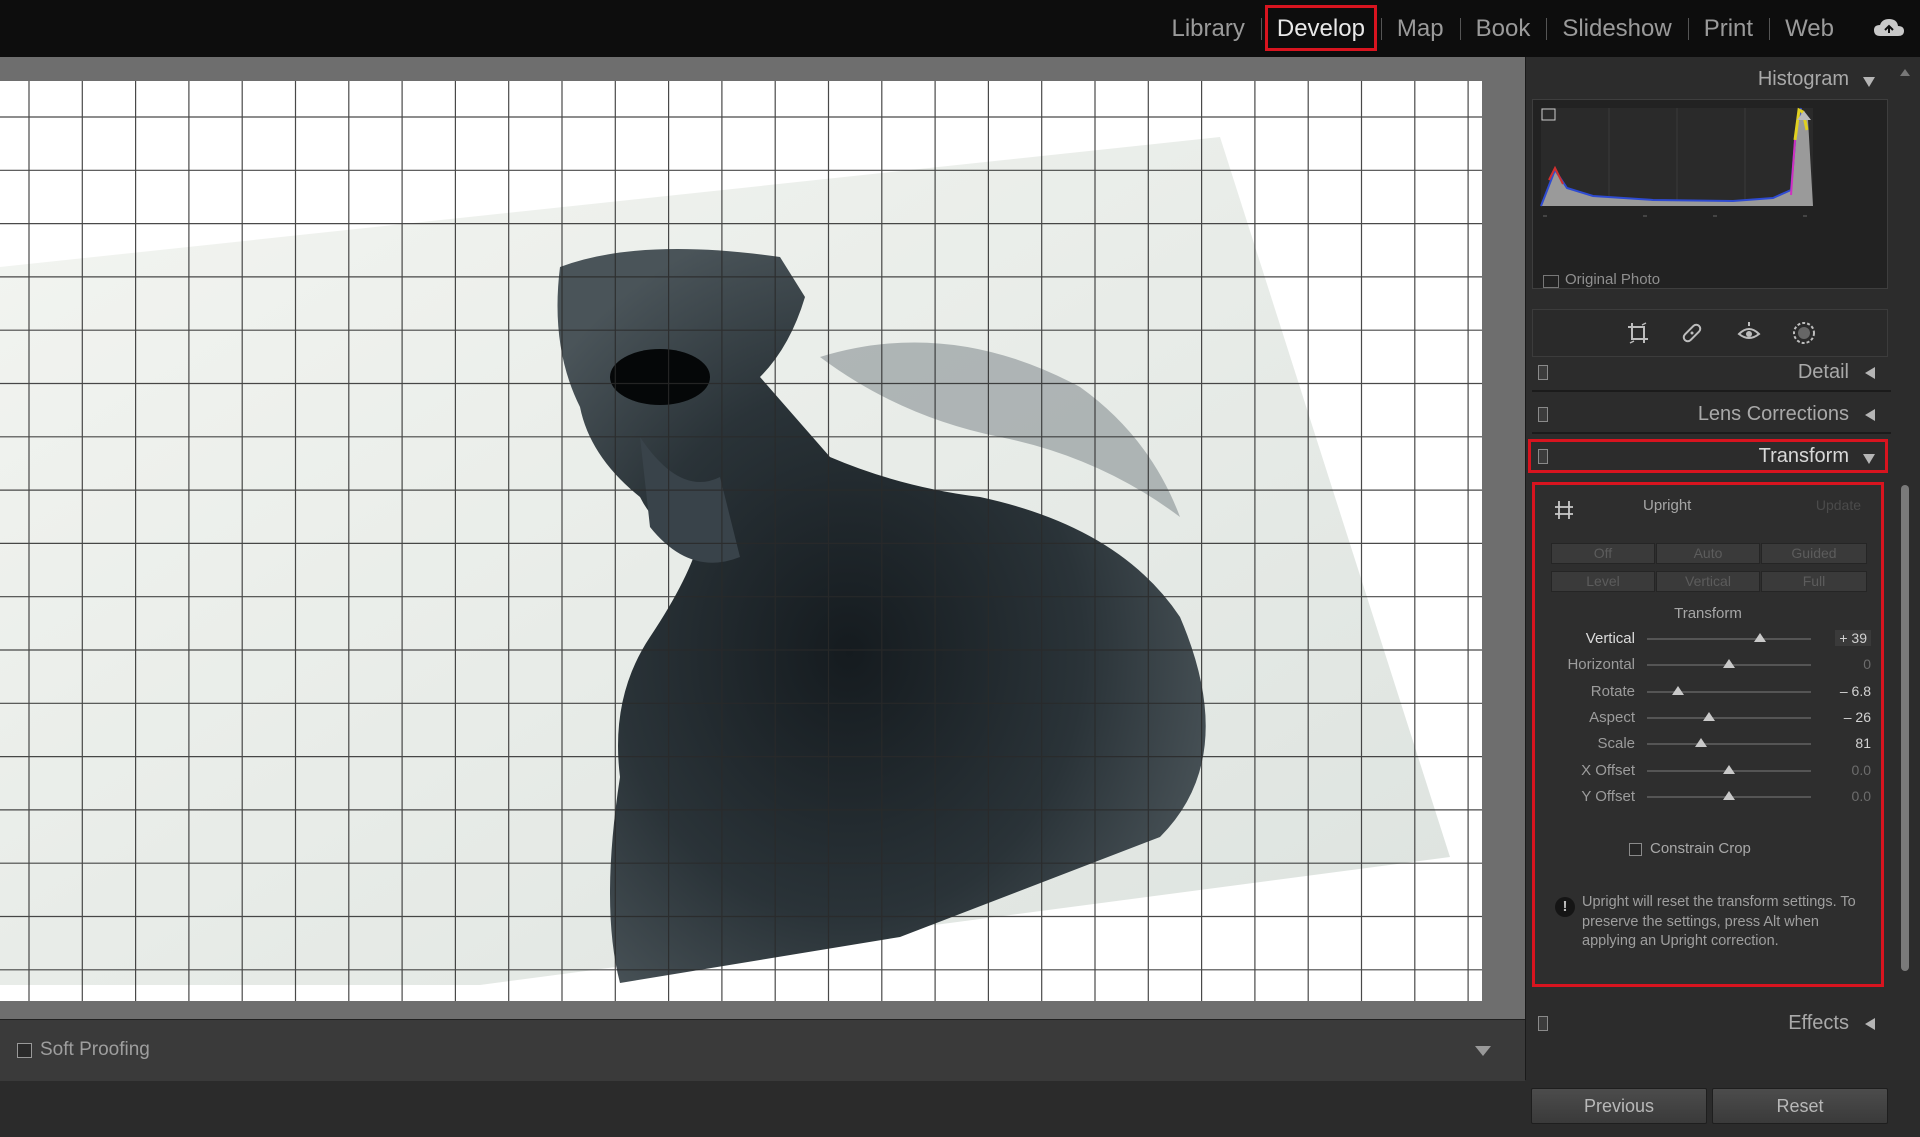 This screenshot has width=1920, height=1137. Describe the element at coordinates (1551, 281) in the screenshot. I see `original-photo-checkbox` at that location.